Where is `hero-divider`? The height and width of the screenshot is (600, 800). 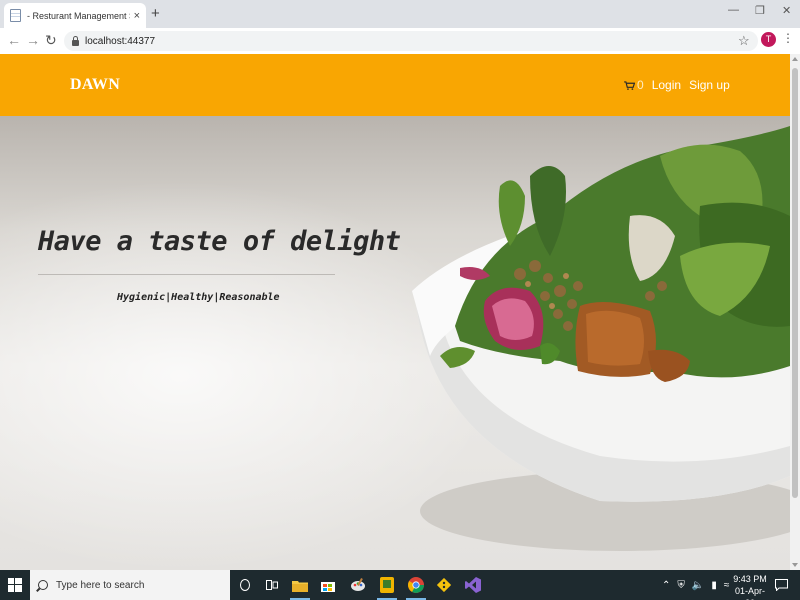 hero-divider is located at coordinates (186, 274).